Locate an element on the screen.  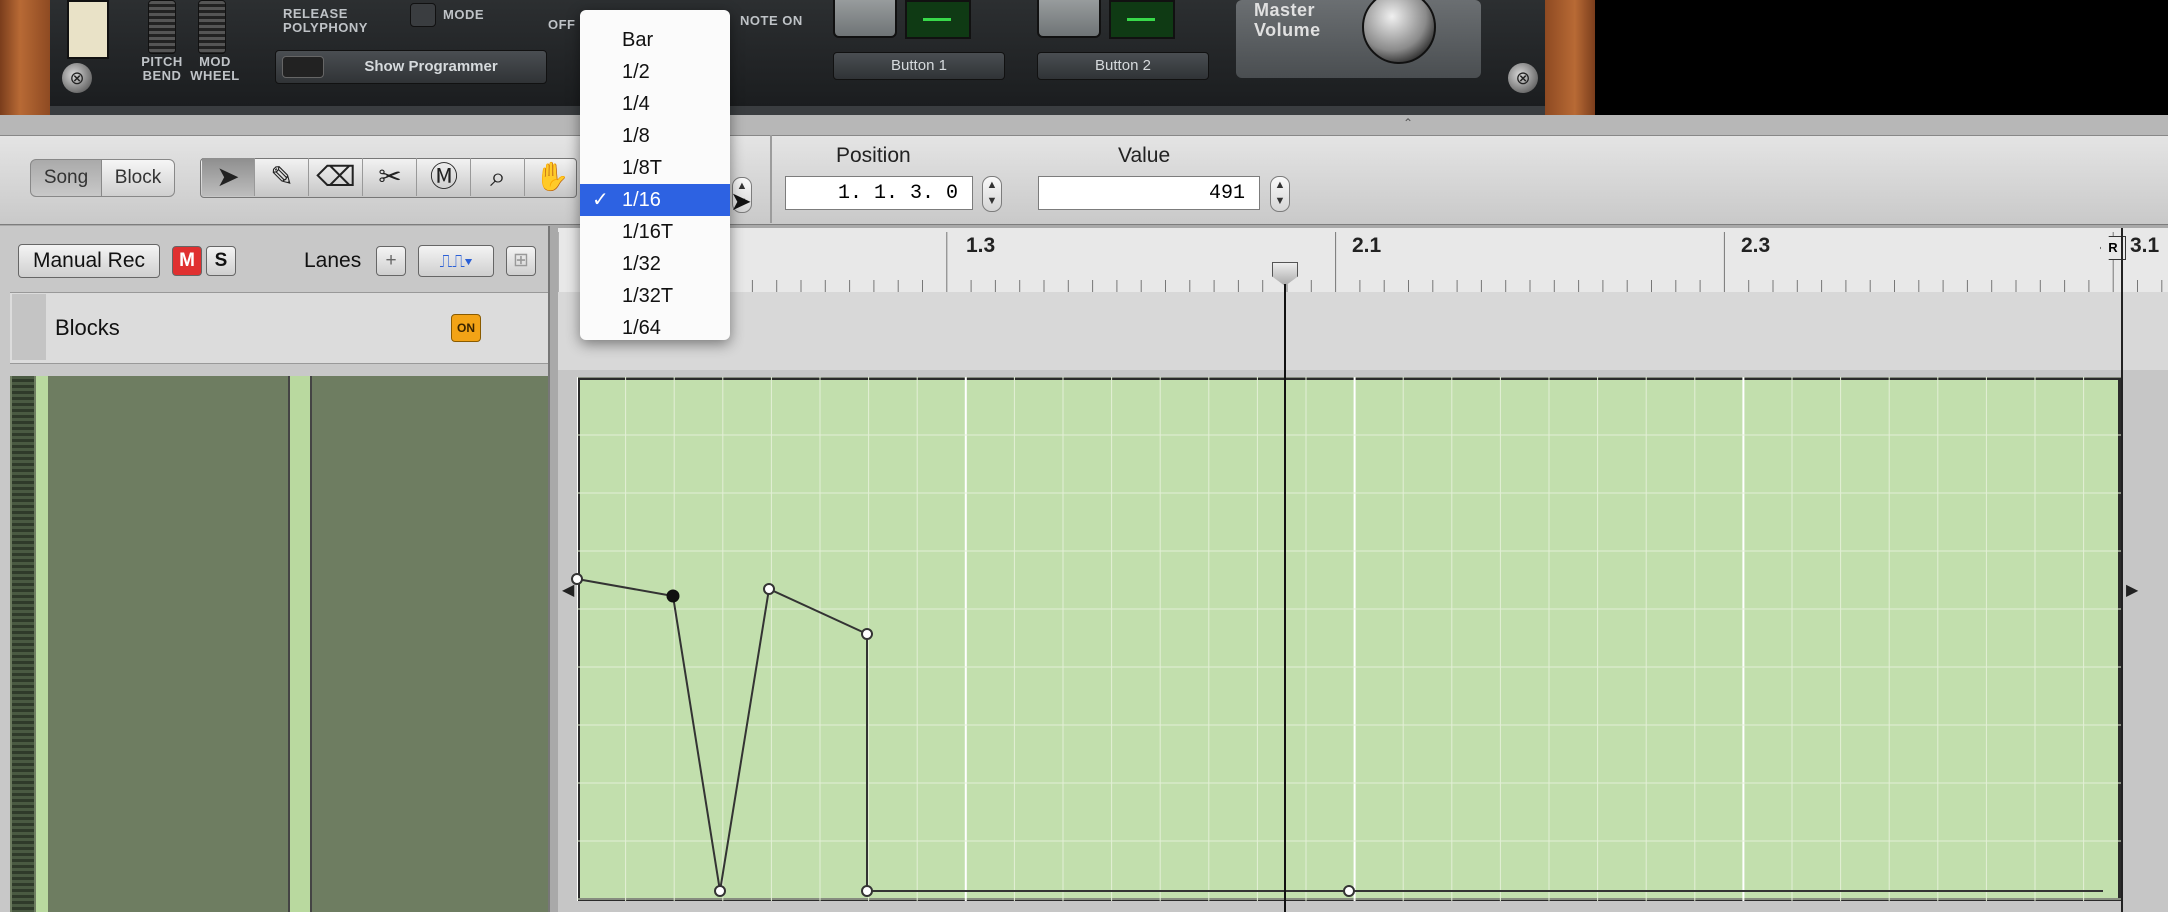
pencil-icon: ✎ is located at coordinates (282, 177).